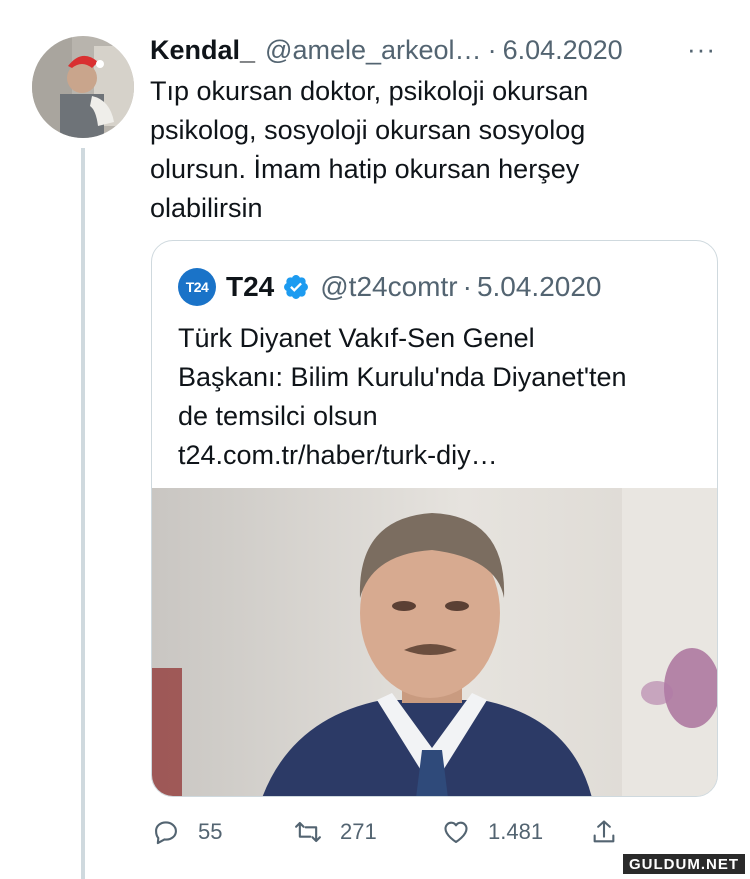 This screenshot has width=750, height=879. I want to click on like-button: 1.481, so click(492, 832).